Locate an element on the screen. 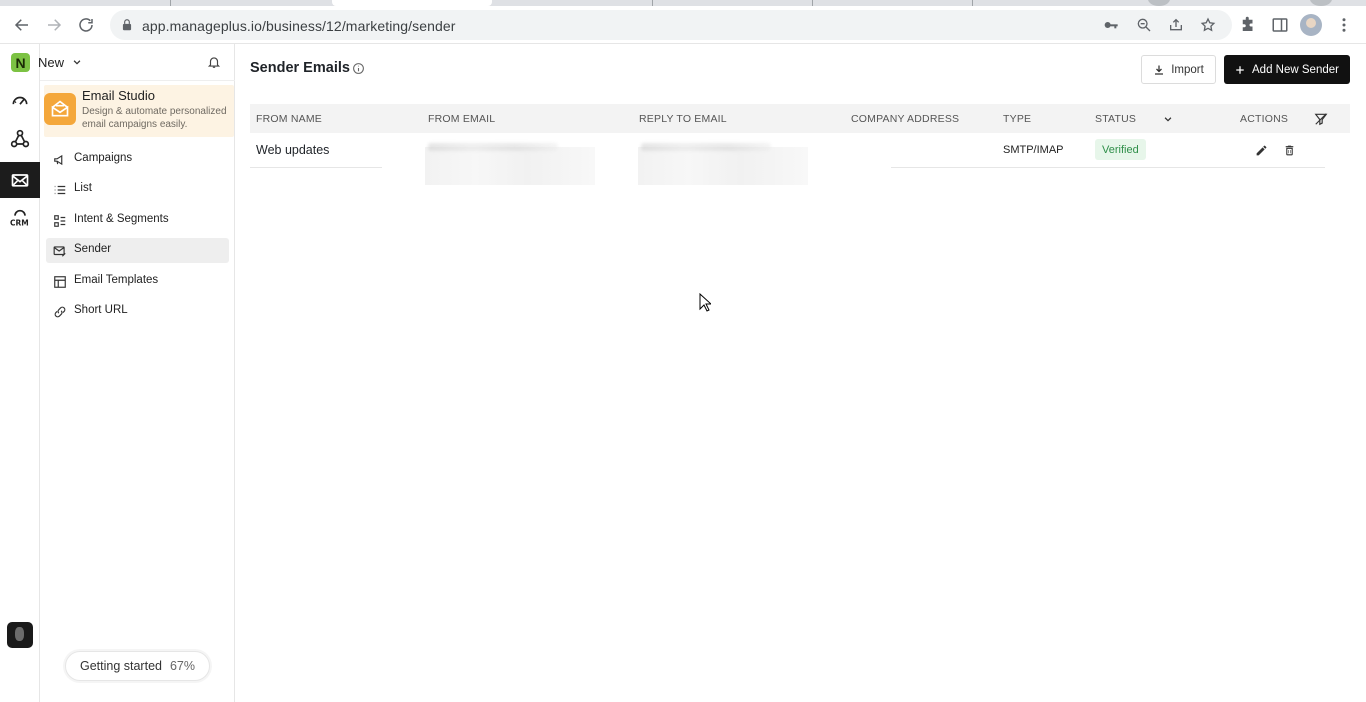 The width and height of the screenshot is (1366, 702). browser-menu-dots-icon is located at coordinates (1344, 25).